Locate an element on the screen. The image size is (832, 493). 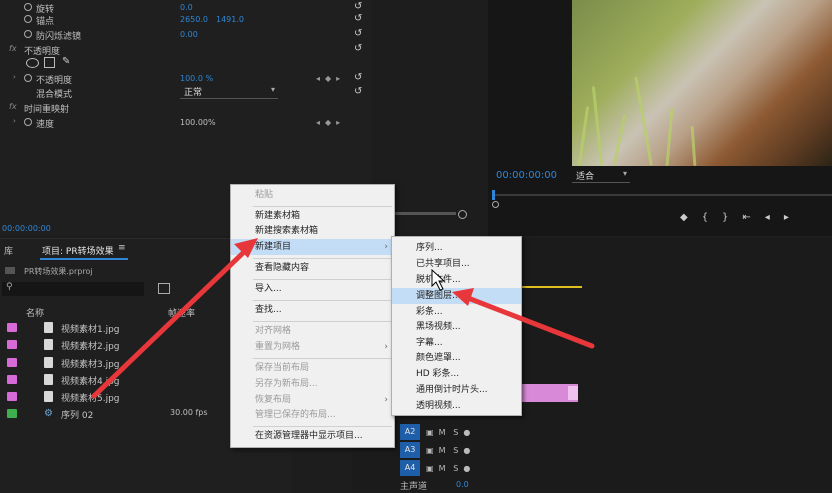
mouse-cursor-icon is located at coordinates (438, 279).